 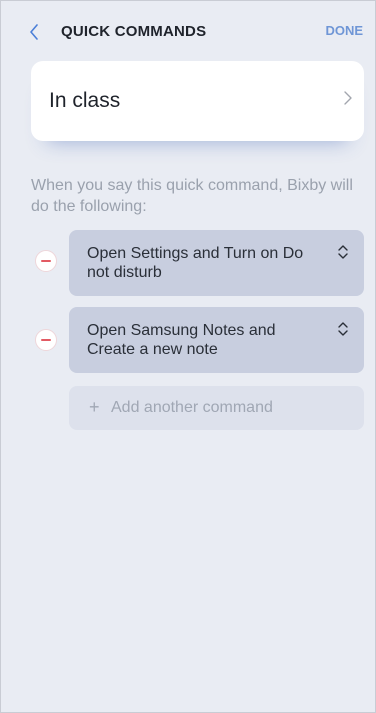 I want to click on action-item: Open Samsung Notes and Create a new note, so click(x=216, y=340).